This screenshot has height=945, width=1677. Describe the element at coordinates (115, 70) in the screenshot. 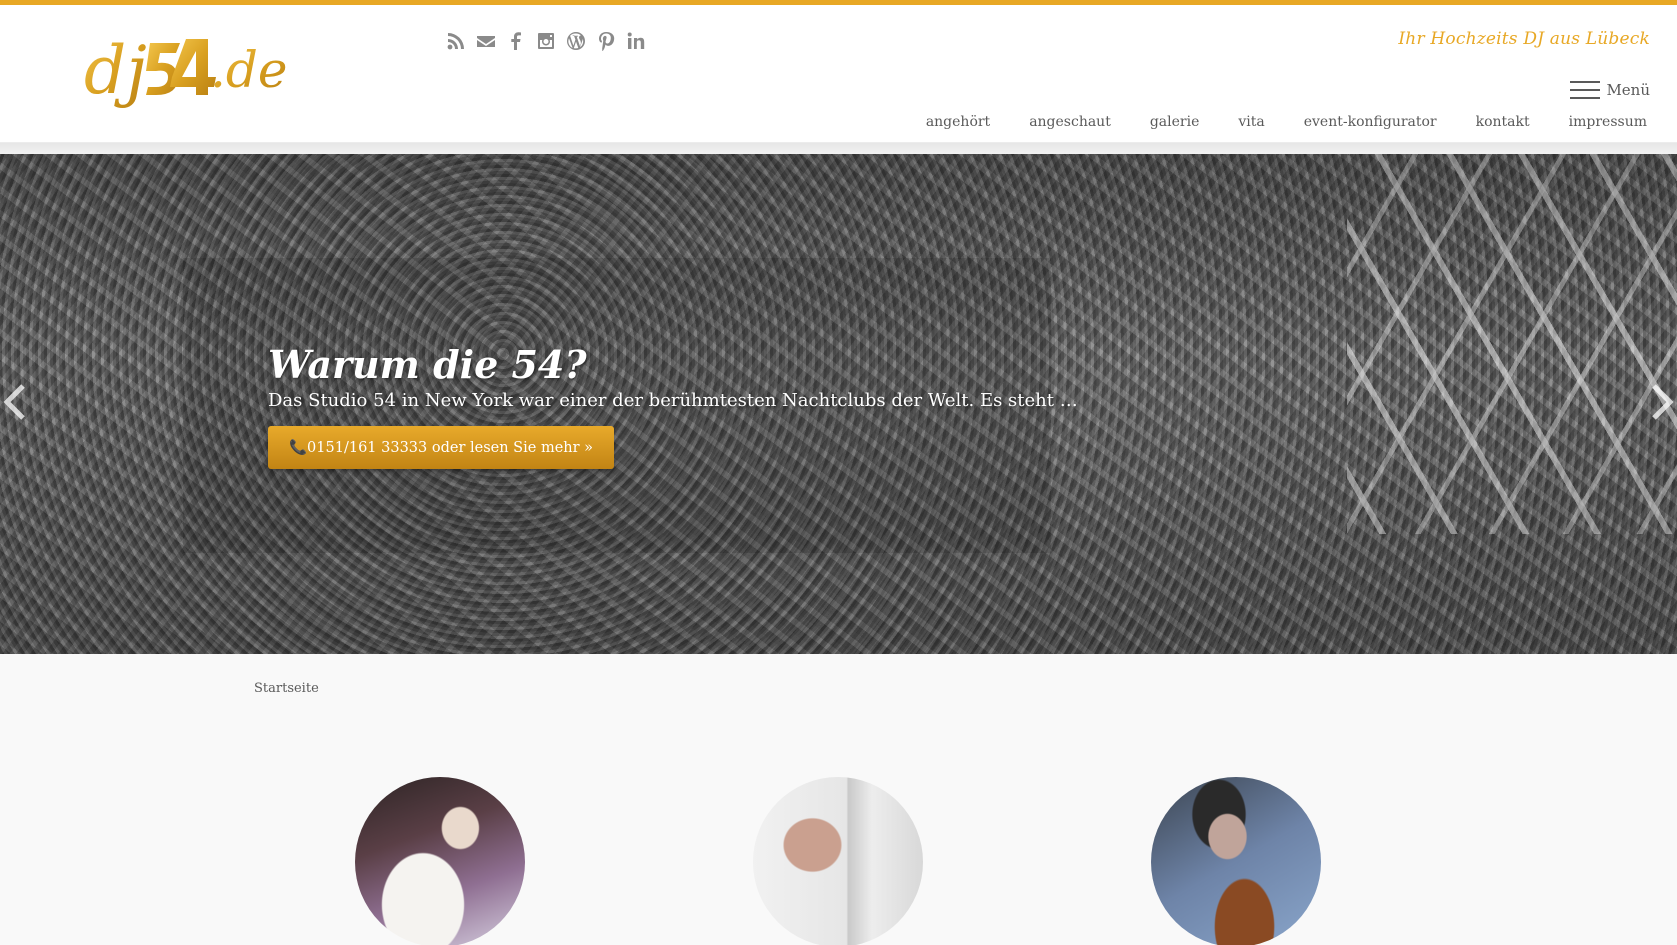

I see `svg-text: dj` at that location.